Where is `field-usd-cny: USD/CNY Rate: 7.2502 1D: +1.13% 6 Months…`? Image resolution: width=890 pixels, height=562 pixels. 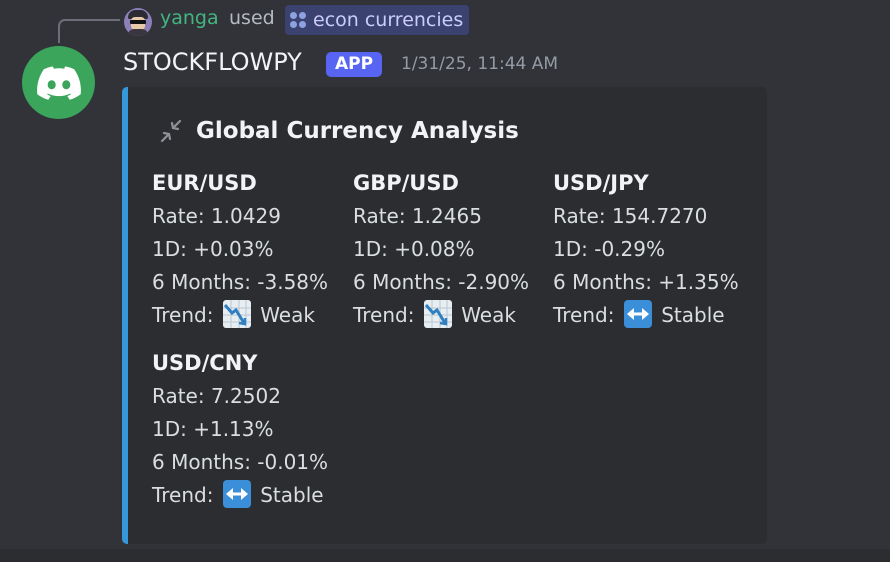
field-usd-cny: USD/CNY Rate: 7.2502 1D: +1.13% 6 Months… is located at coordinates (240, 429).